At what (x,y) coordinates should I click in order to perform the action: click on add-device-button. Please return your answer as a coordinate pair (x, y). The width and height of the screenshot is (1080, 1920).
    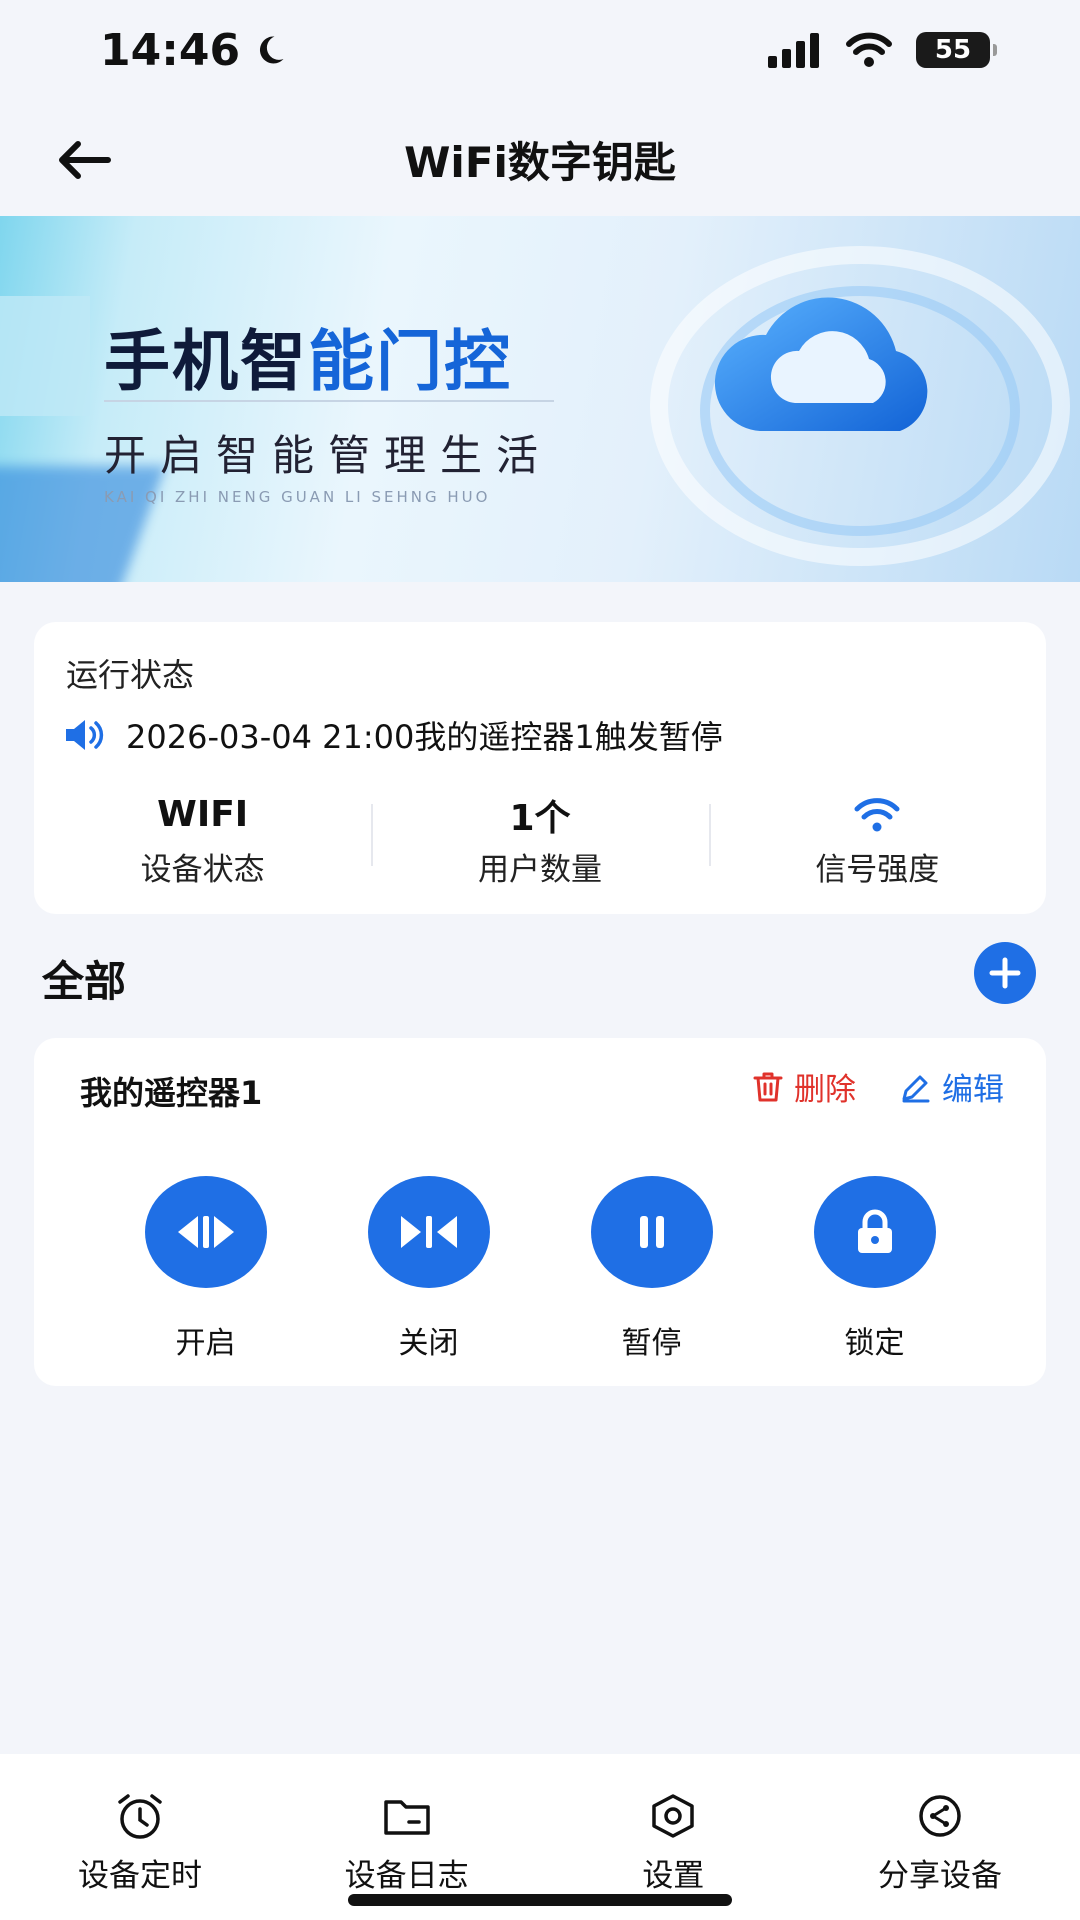
    Looking at the image, I should click on (1005, 973).